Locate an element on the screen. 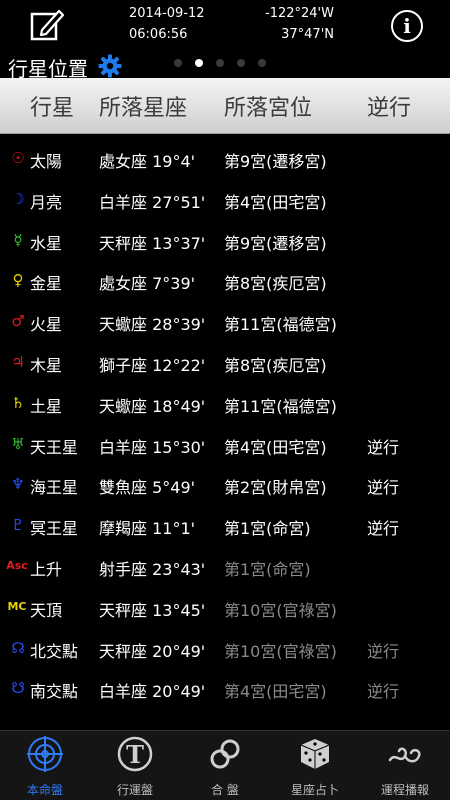  table-row: ♆ 海王星 雙魚座 5°49' 第2宮(財帛宮) 逆行 is located at coordinates (225, 484).